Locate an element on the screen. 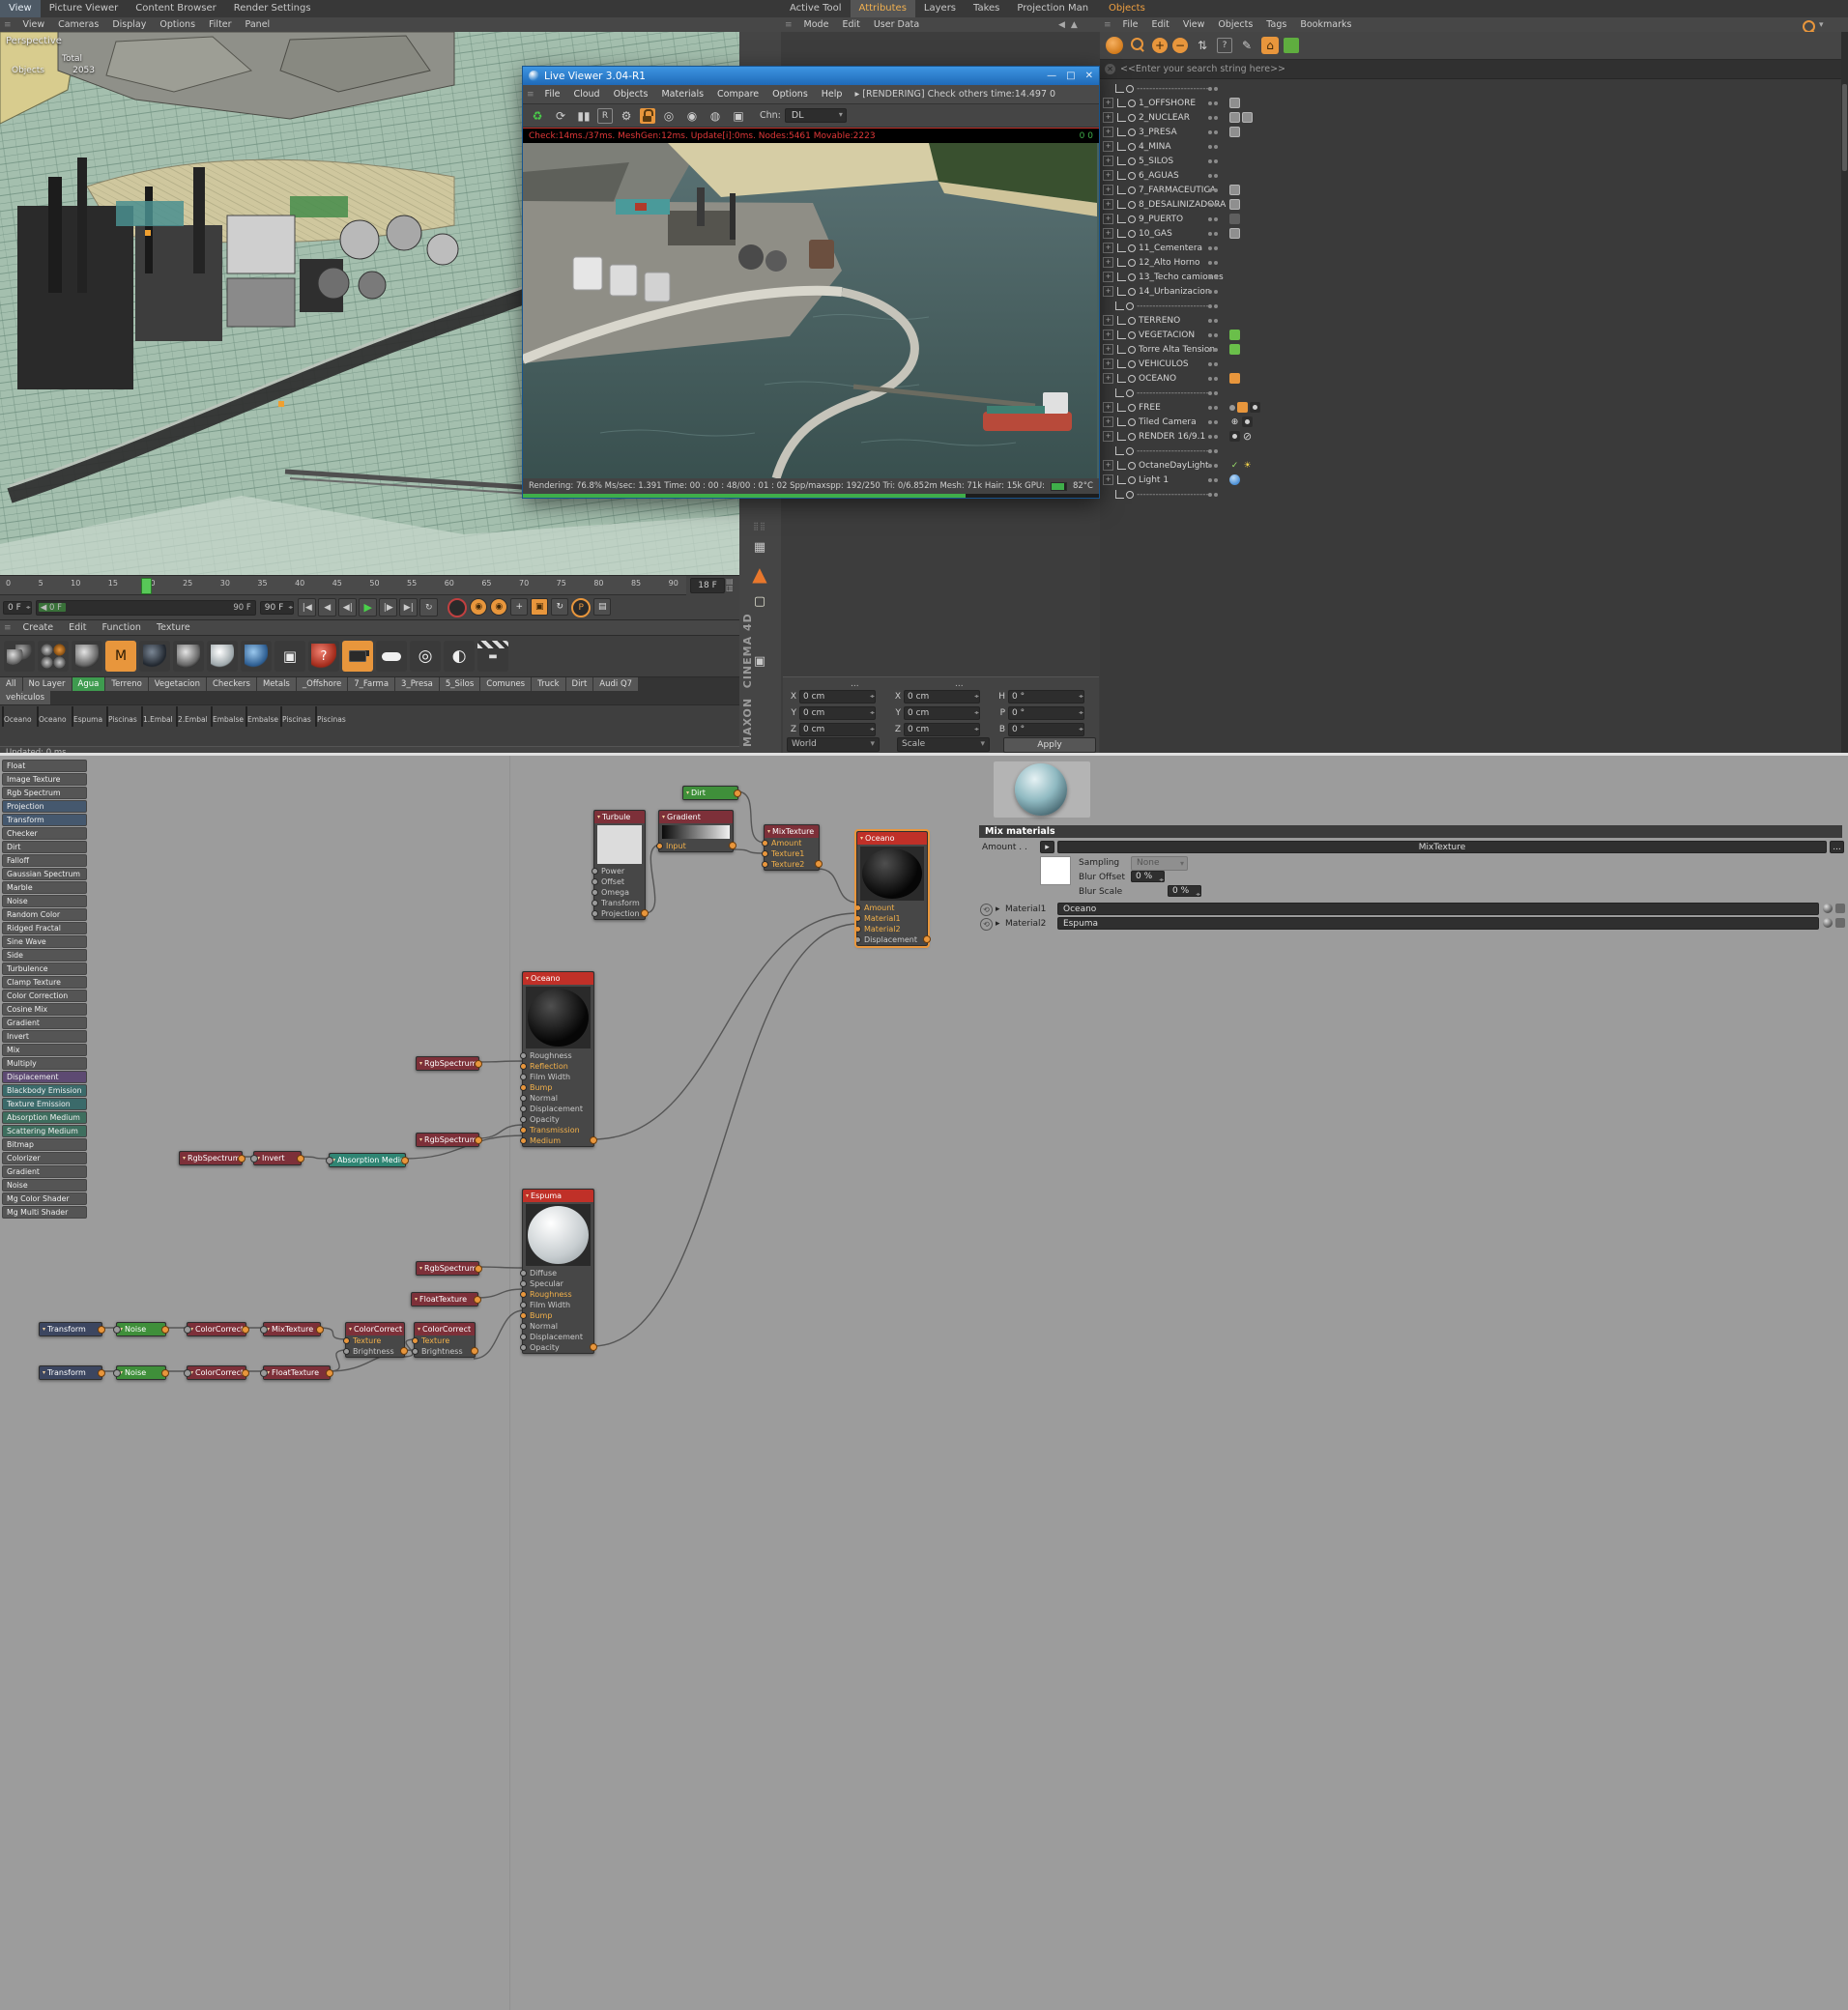  orange-tag-icon is located at coordinates (1242, 407).